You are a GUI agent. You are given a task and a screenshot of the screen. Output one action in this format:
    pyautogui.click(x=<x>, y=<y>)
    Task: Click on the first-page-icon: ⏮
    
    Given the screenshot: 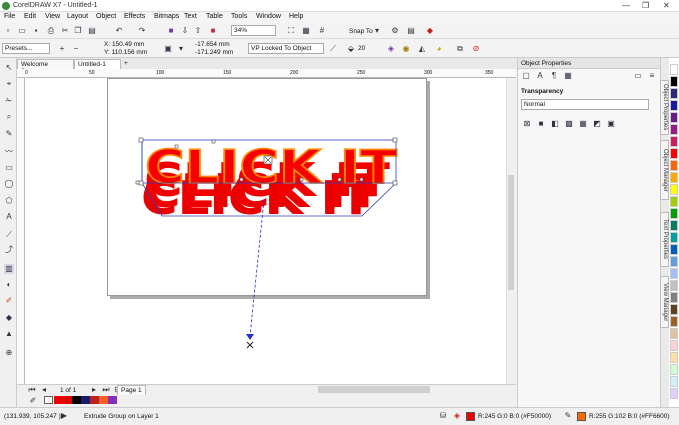 What is the action you would take?
    pyautogui.click(x=32, y=390)
    